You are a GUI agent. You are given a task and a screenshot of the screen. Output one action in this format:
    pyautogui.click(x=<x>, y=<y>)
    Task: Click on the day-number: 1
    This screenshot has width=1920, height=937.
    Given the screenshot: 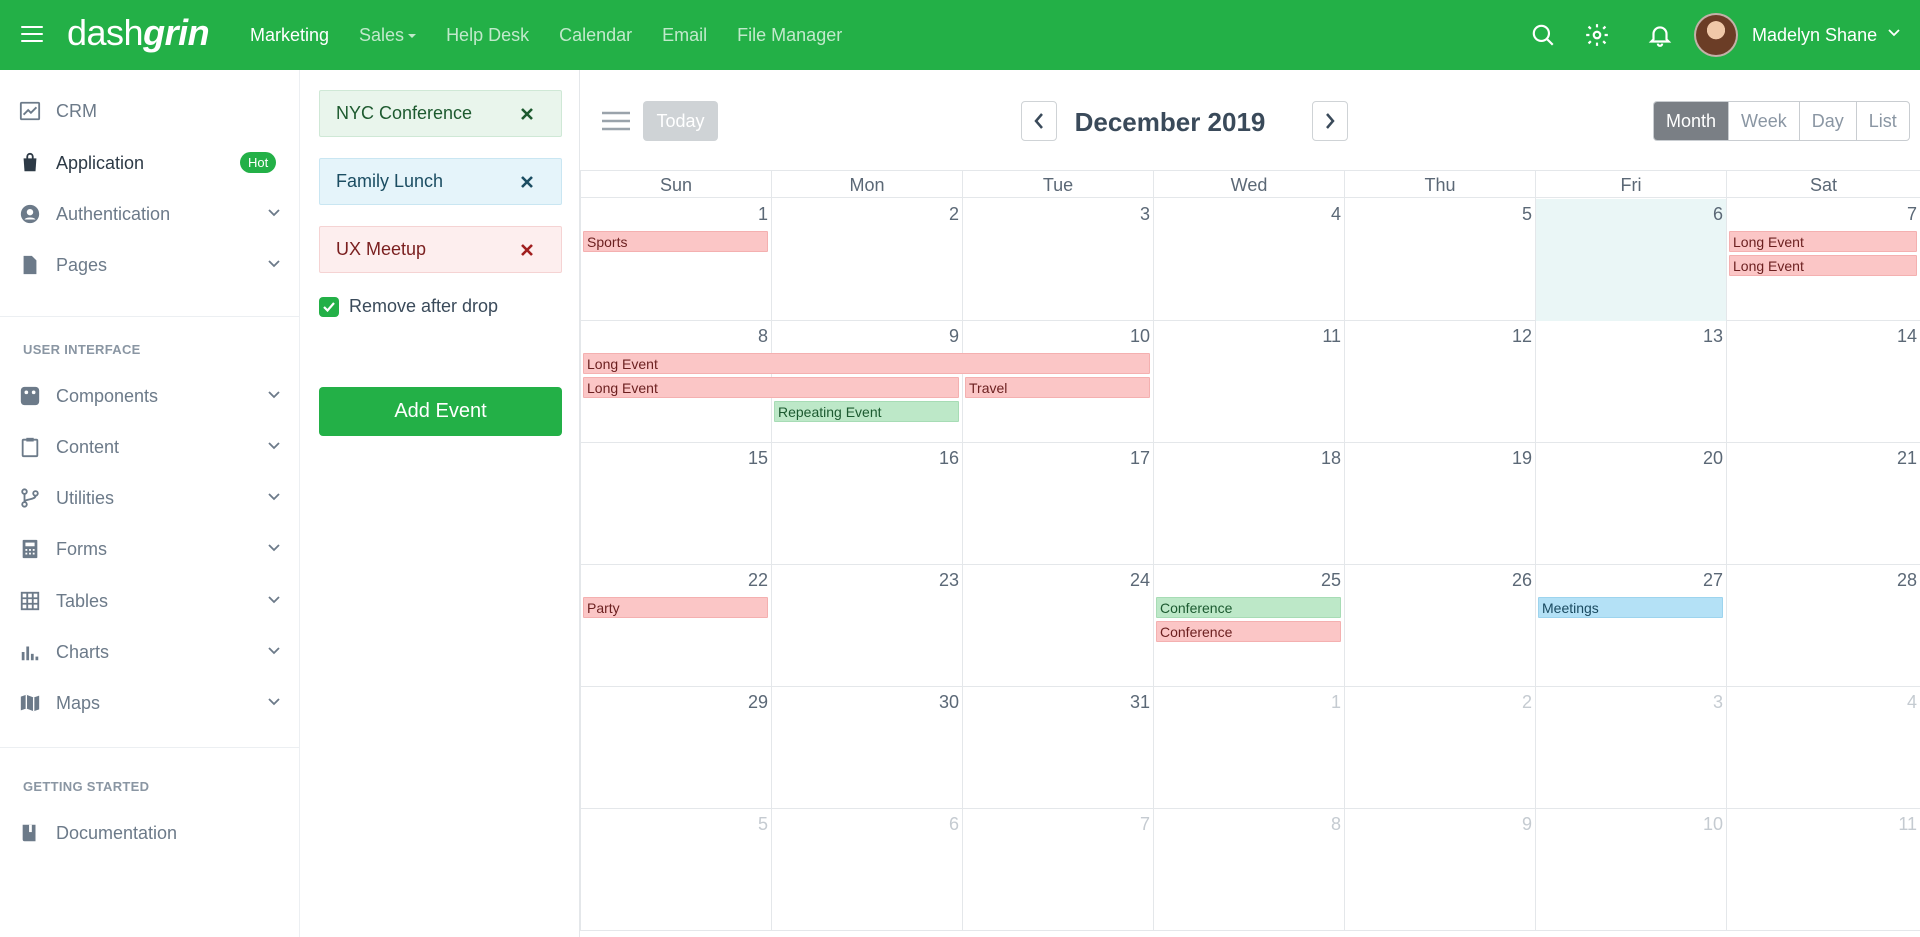 What is the action you would take?
    pyautogui.click(x=763, y=214)
    